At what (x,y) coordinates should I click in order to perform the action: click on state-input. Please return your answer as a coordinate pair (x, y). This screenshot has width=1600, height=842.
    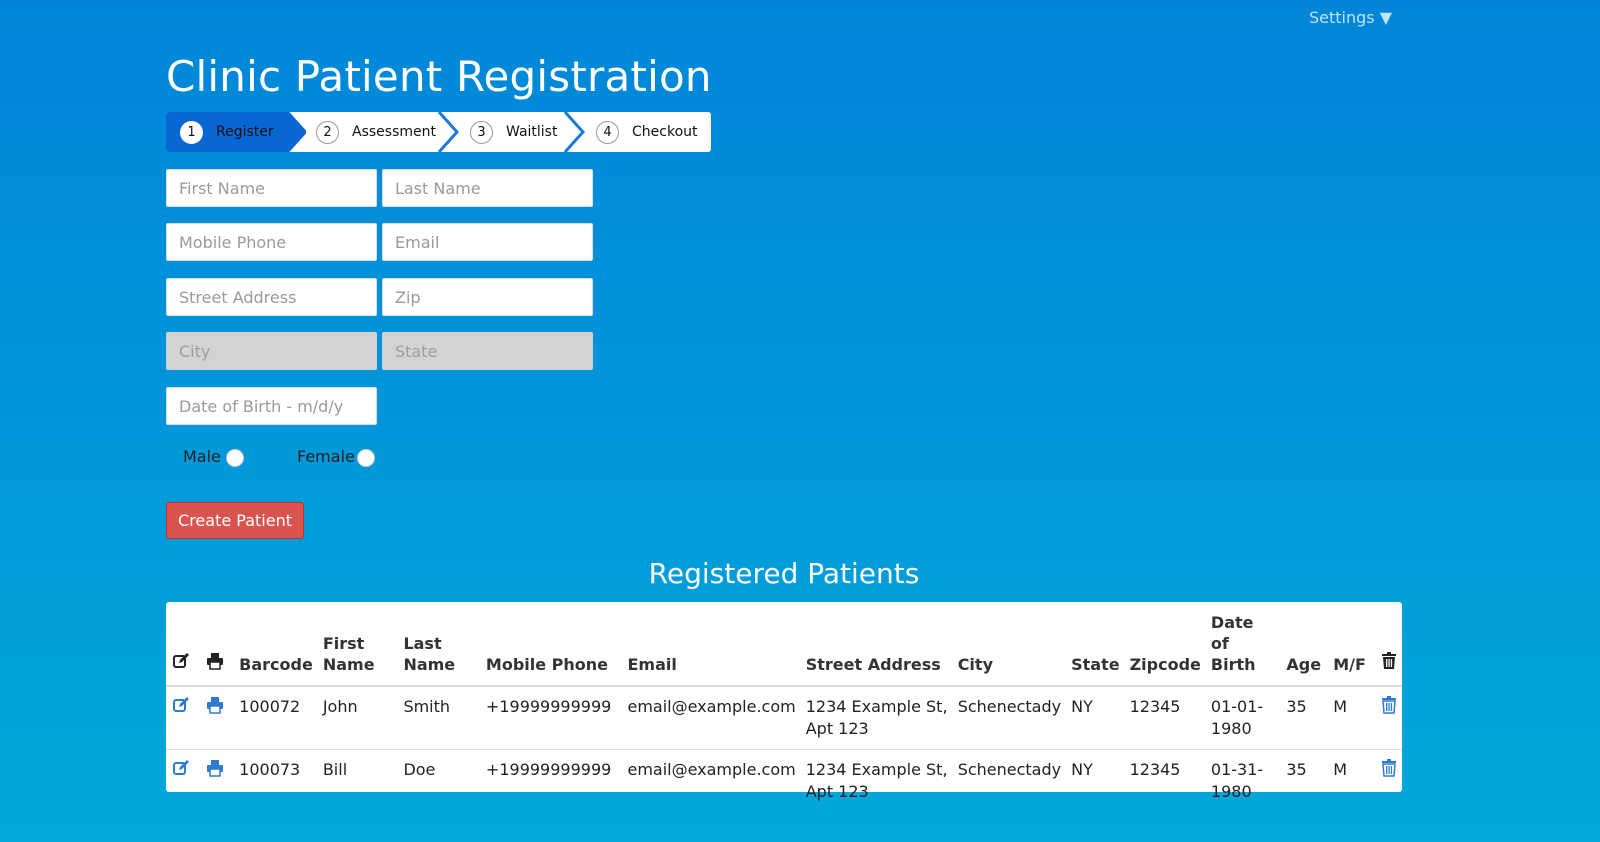
    Looking at the image, I should click on (487, 351).